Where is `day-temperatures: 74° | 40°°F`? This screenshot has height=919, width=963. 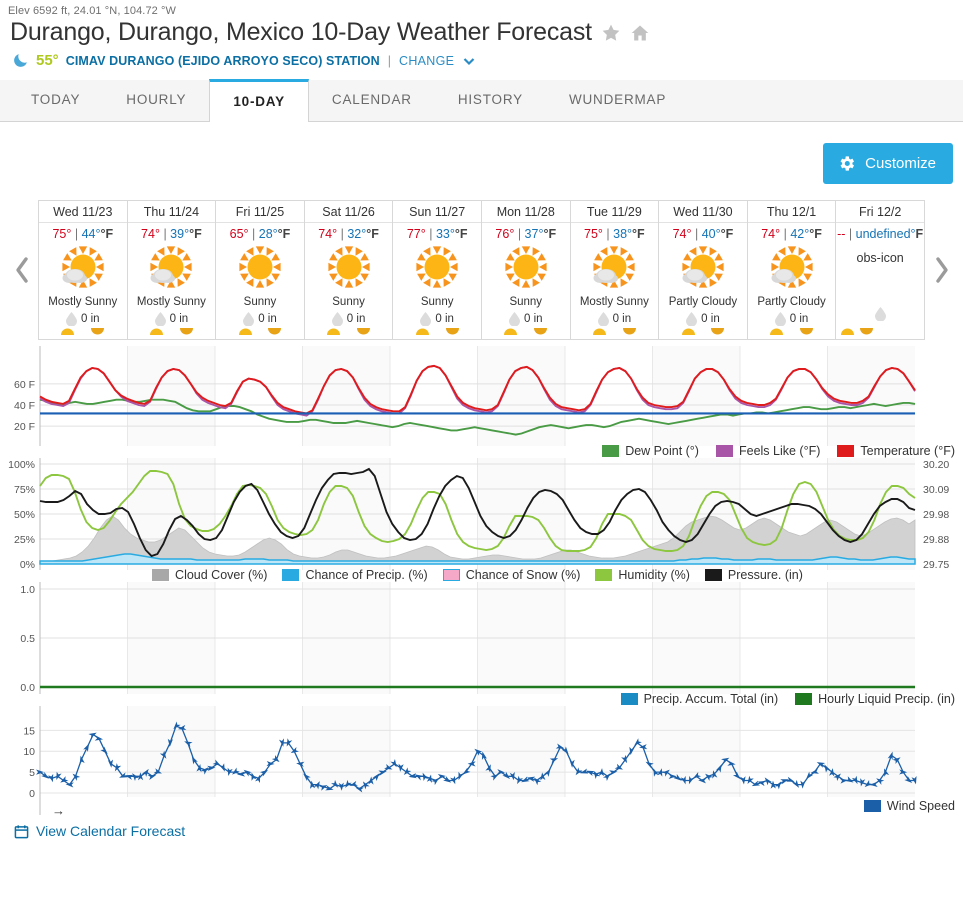 day-temperatures: 74° | 40°°F is located at coordinates (703, 234).